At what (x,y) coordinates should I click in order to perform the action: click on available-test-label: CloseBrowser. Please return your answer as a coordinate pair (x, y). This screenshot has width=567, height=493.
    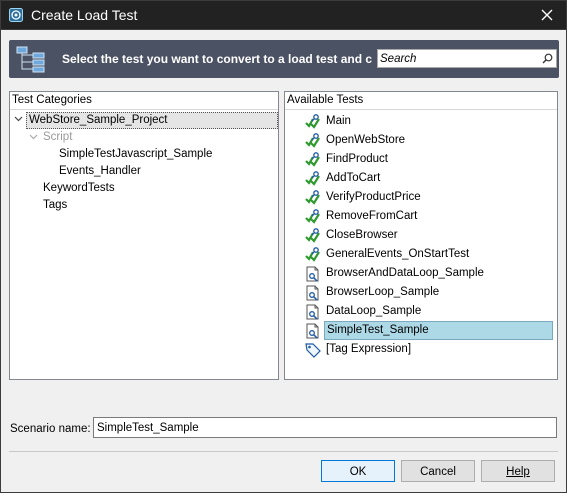
    Looking at the image, I should click on (362, 235).